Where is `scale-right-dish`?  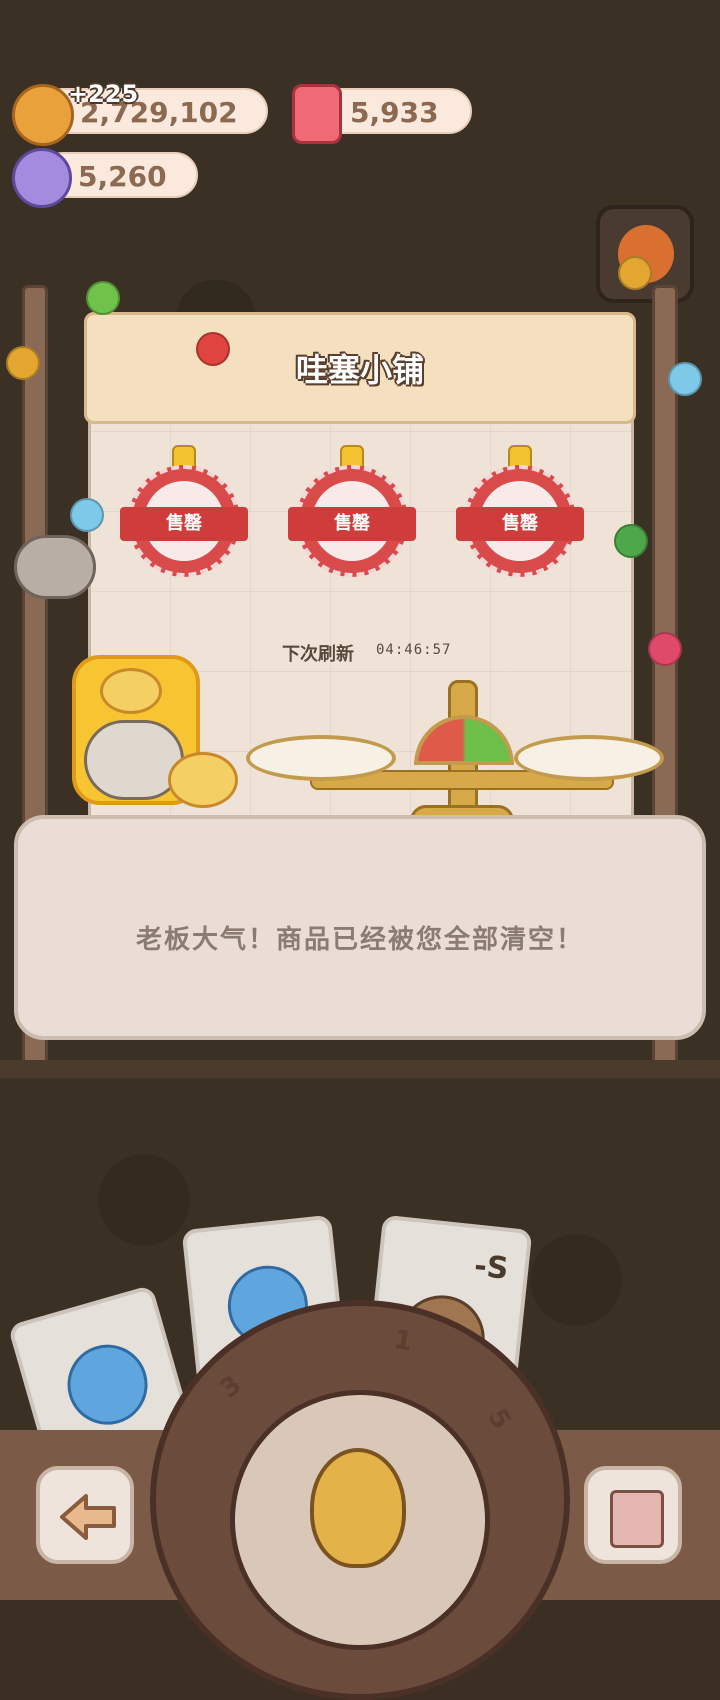 scale-right-dish is located at coordinates (589, 758).